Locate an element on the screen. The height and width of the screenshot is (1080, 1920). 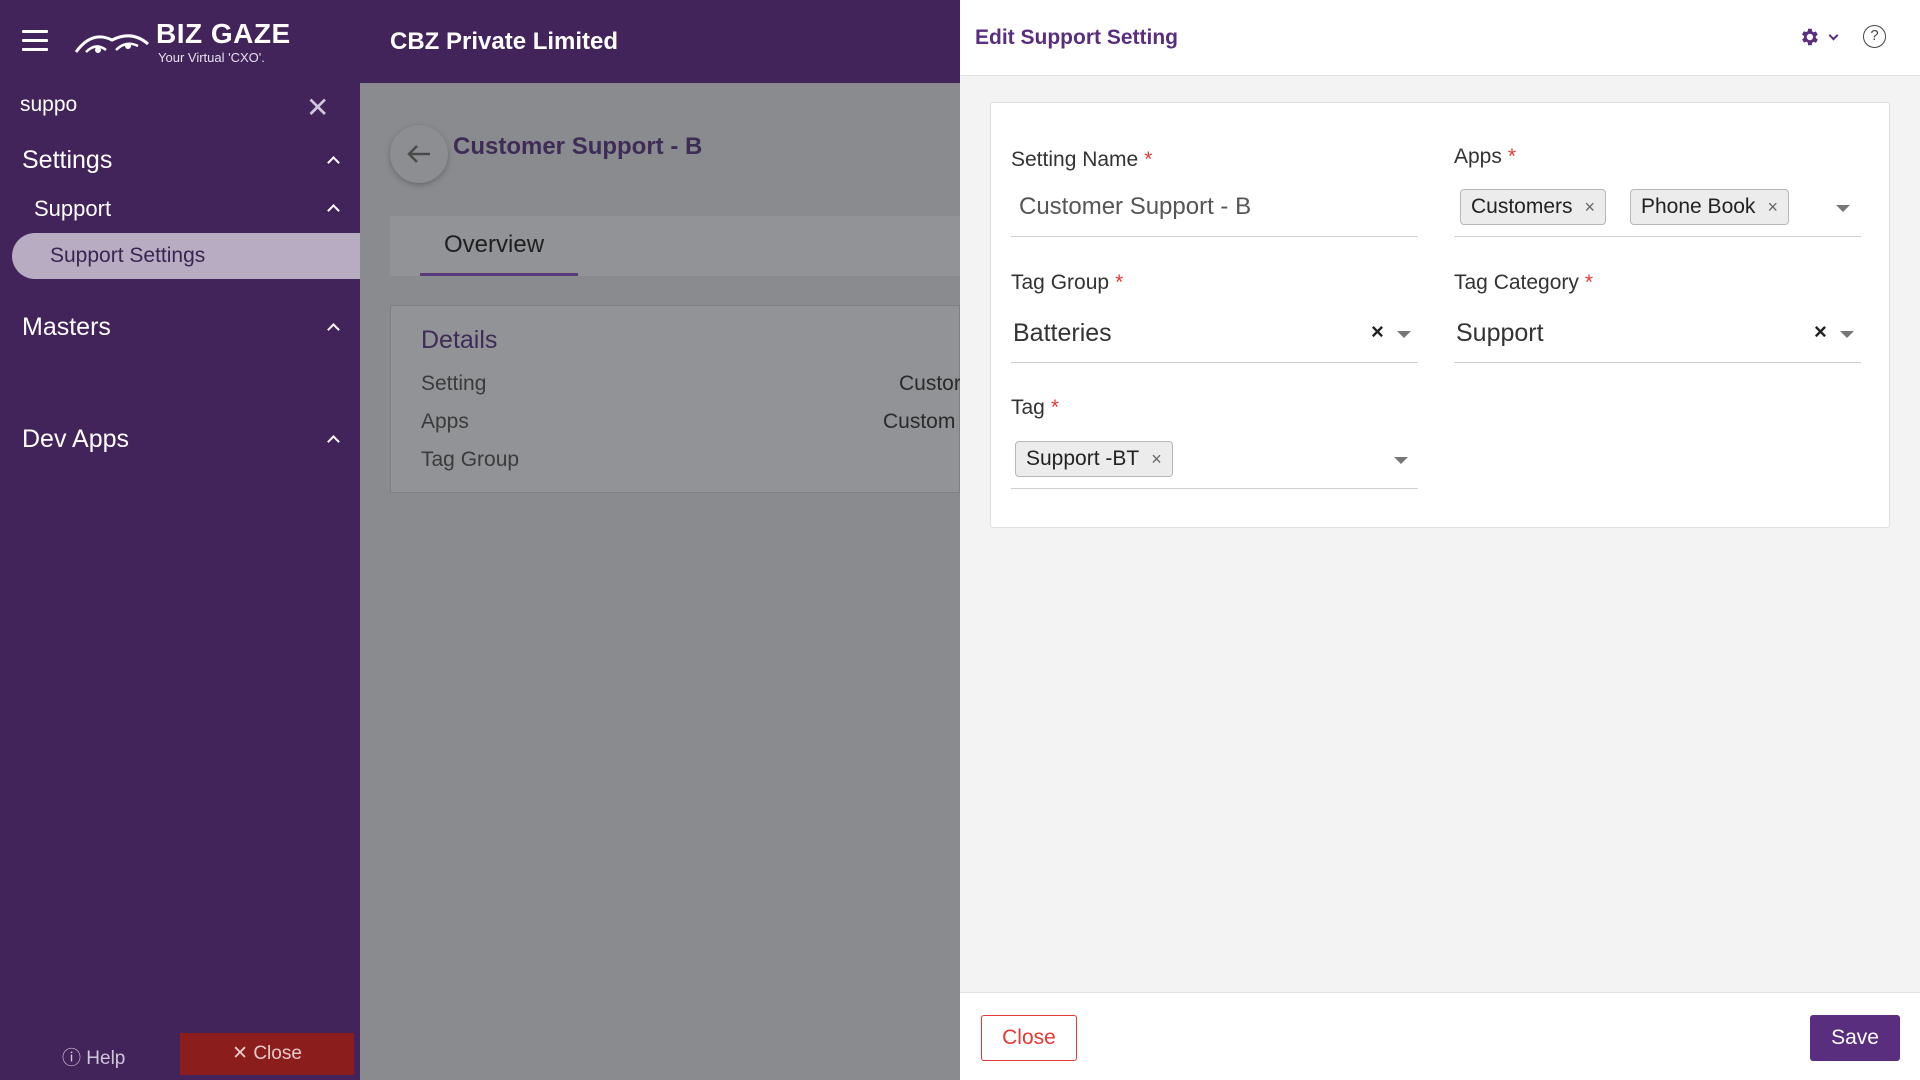
sidebar-item-label: Support is located at coordinates (73, 208).